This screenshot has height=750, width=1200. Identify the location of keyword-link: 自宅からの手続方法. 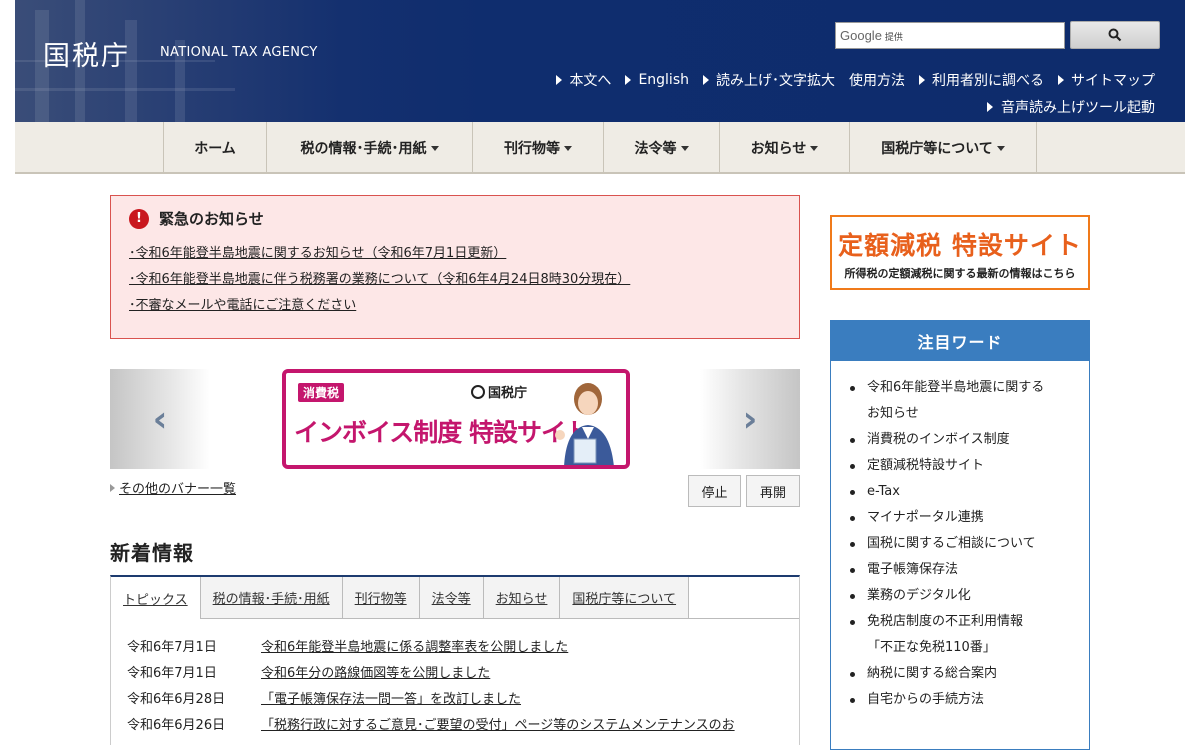
(948, 700).